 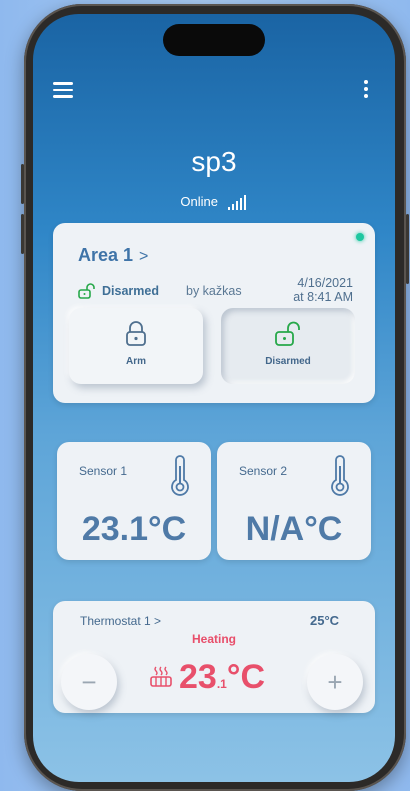 I want to click on thermostat-card: Thermostat 1 > 25°C Heating − 23.1 °C +, so click(x=214, y=657).